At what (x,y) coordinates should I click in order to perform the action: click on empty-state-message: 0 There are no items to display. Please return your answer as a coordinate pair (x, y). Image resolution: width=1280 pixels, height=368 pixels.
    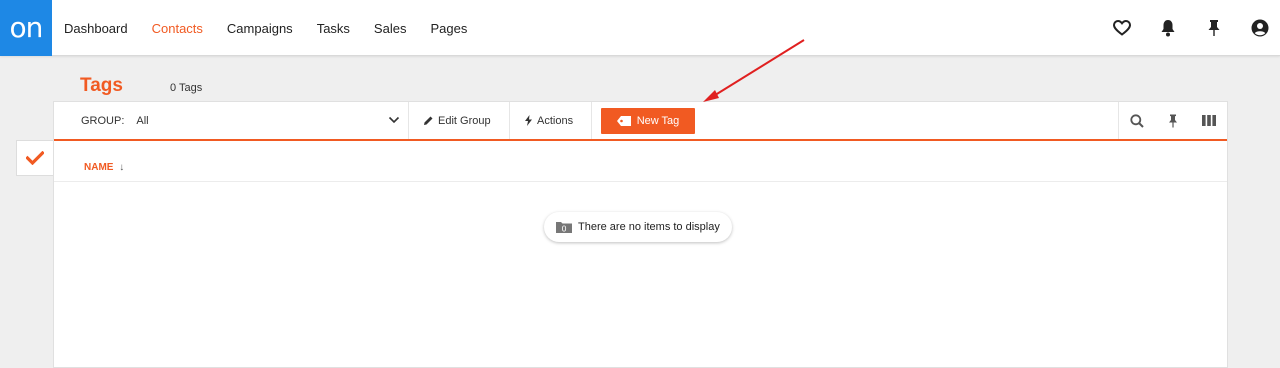
    Looking at the image, I should click on (638, 227).